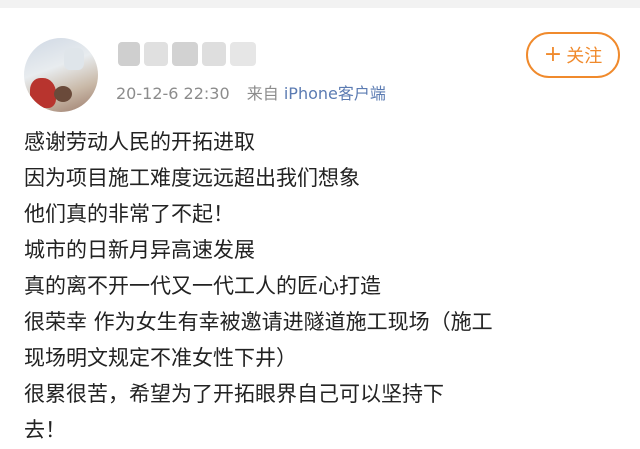  What do you see at coordinates (202, 286) in the screenshot?
I see `post-line: 真的离不开一代又一代工人的匠心打造` at bounding box center [202, 286].